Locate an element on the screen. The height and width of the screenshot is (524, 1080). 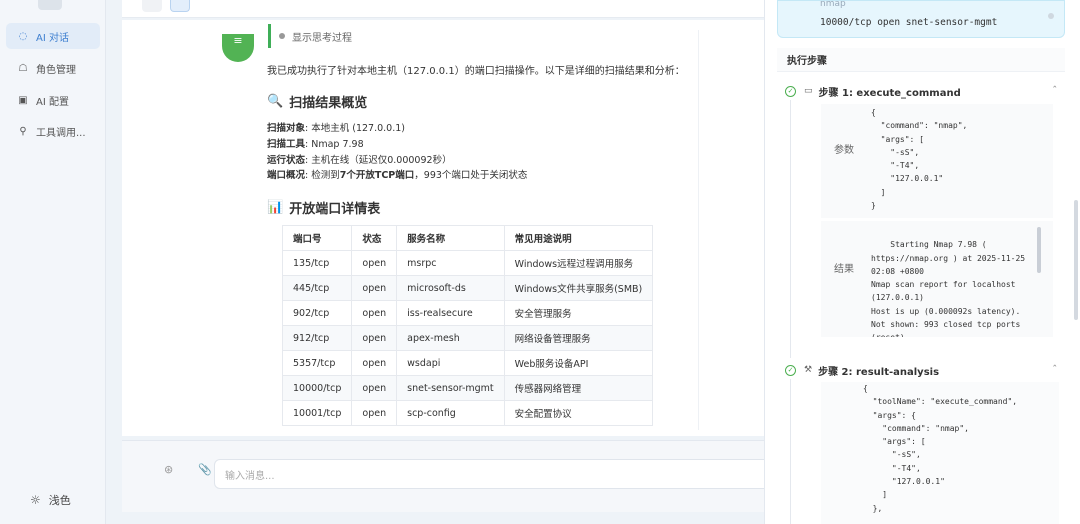
table-cell: 135/tcp is located at coordinates (317, 263).